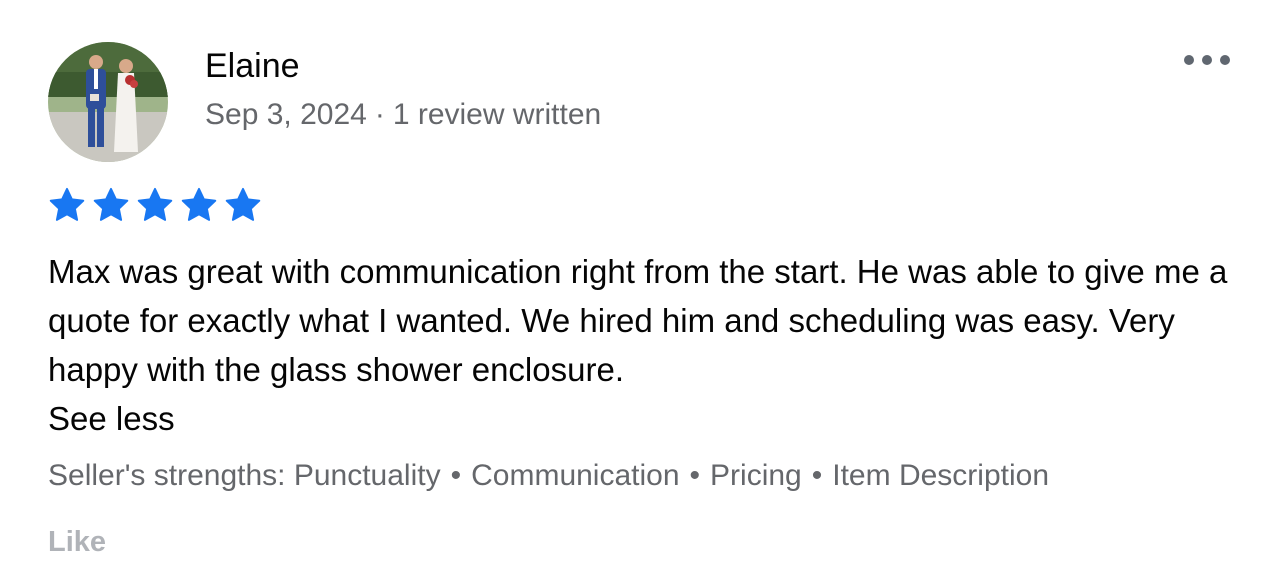 The image size is (1284, 584). What do you see at coordinates (252, 66) in the screenshot?
I see `reviewer-name: Elaine` at bounding box center [252, 66].